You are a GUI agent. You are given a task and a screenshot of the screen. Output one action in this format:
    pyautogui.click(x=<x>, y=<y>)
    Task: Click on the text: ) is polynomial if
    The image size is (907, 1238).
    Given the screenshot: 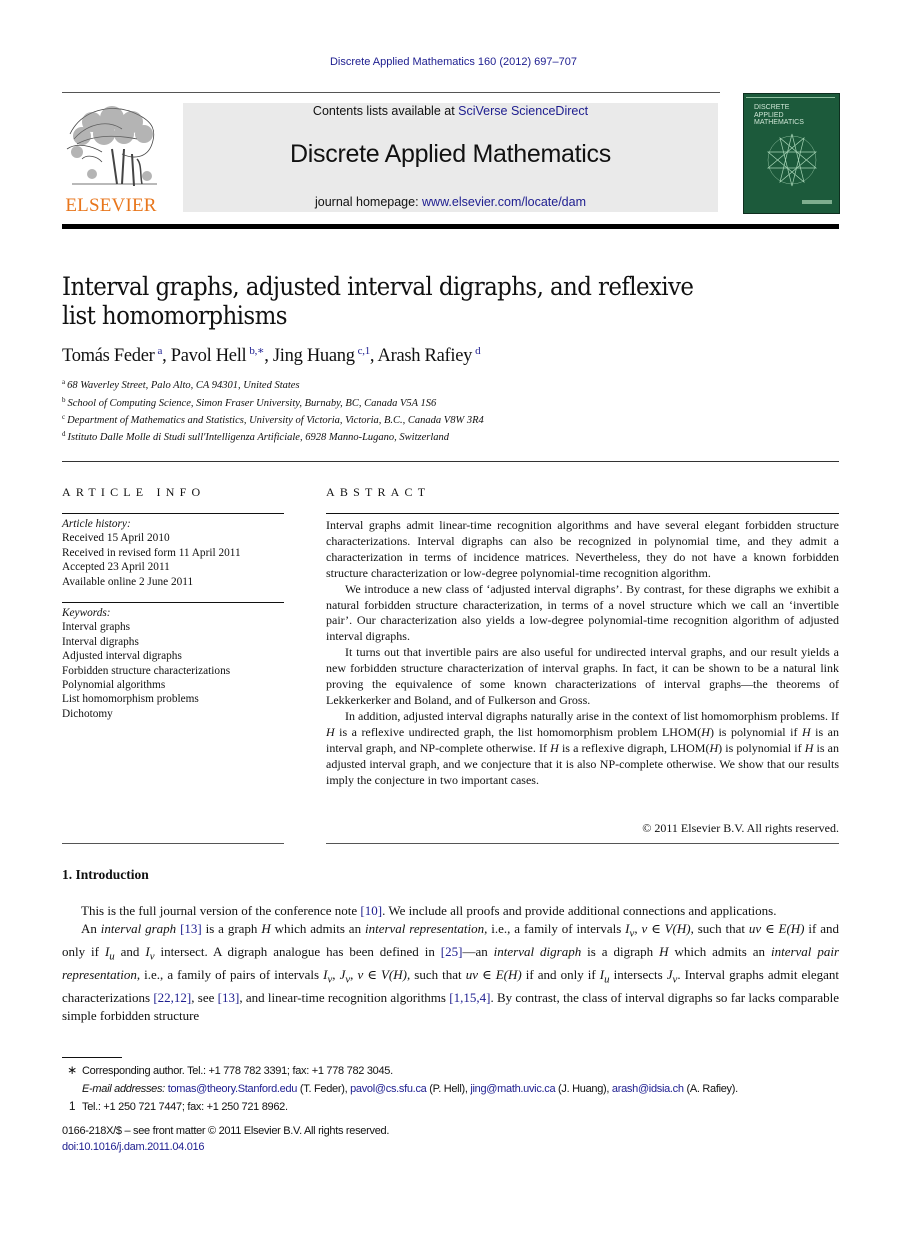 What is the action you would take?
    pyautogui.click(x=761, y=747)
    